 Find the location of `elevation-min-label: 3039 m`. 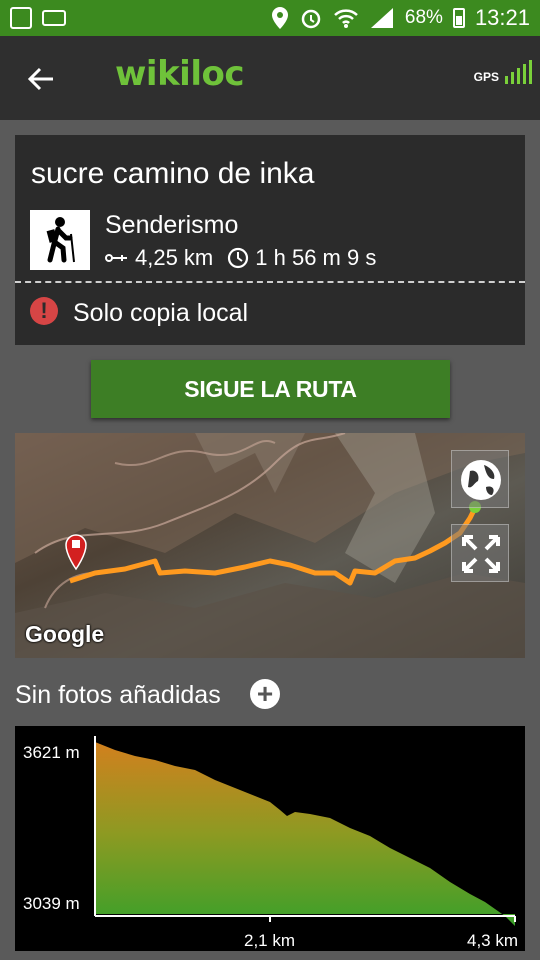

elevation-min-label: 3039 m is located at coordinates (51, 903).